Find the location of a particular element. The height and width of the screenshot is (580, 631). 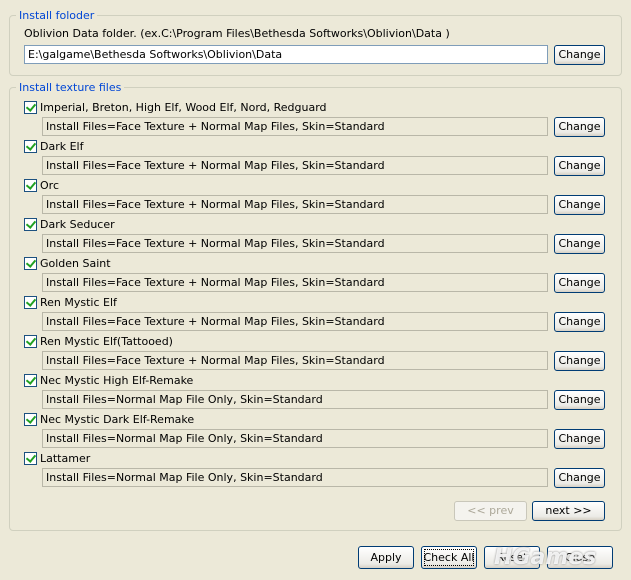

next-page-button: next >> is located at coordinates (568, 511).